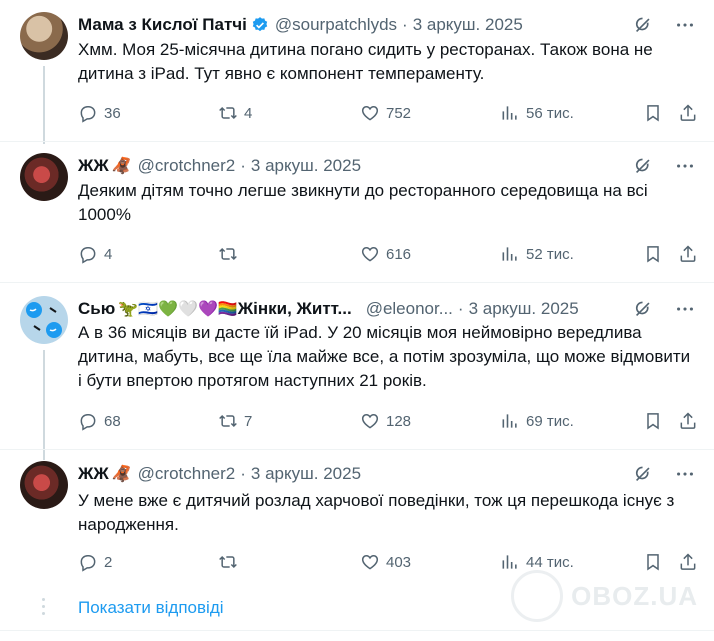  What do you see at coordinates (108, 562) in the screenshot?
I see `reply-count: 2` at bounding box center [108, 562].